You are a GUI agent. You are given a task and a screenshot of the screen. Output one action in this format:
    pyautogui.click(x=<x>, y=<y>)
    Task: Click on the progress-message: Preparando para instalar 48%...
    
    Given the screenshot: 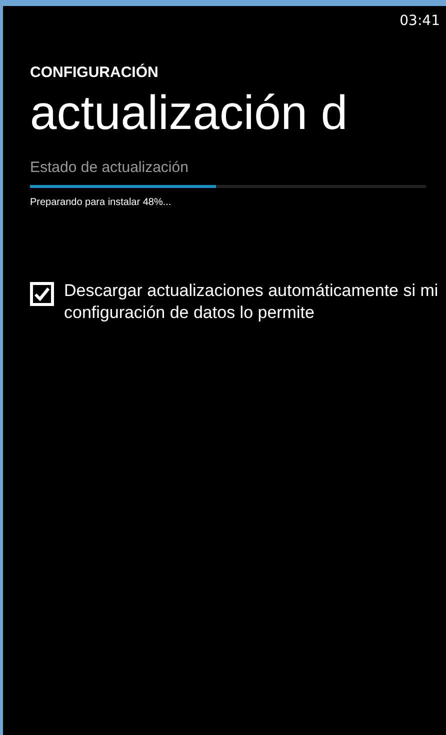 What is the action you would take?
    pyautogui.click(x=101, y=202)
    